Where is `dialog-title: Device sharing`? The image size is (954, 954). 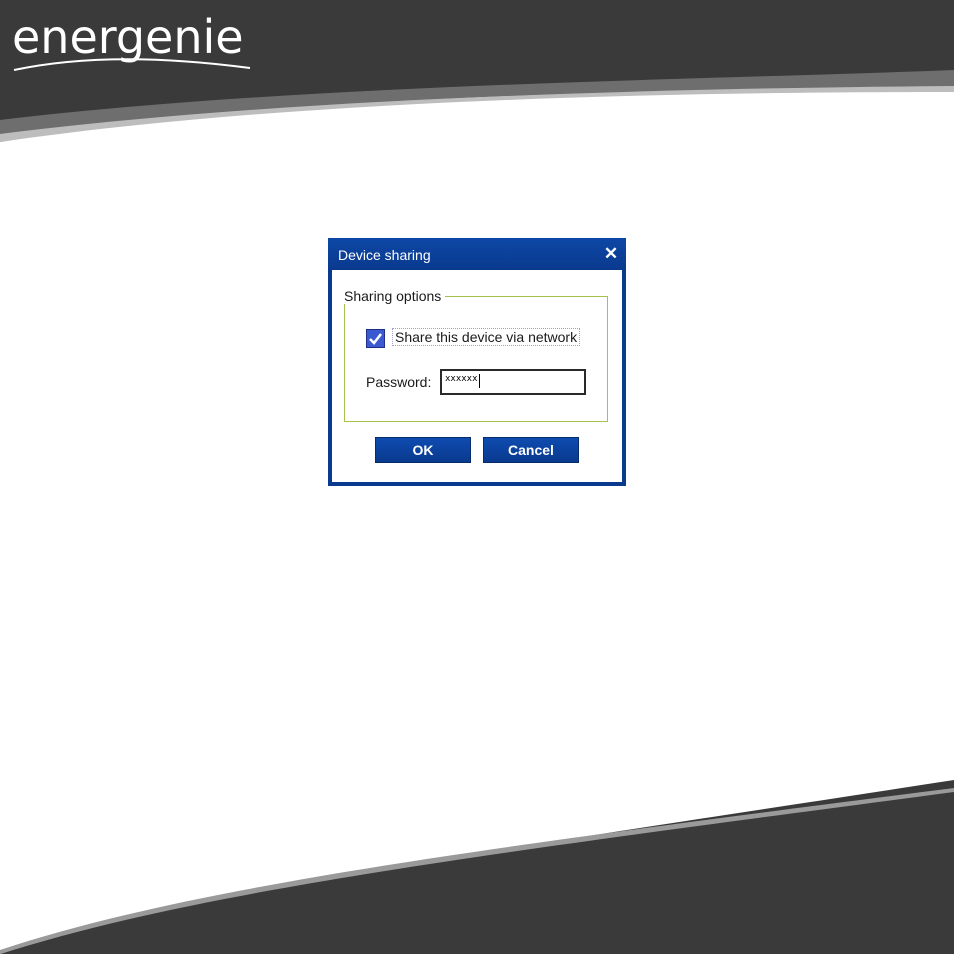 dialog-title: Device sharing is located at coordinates (384, 255).